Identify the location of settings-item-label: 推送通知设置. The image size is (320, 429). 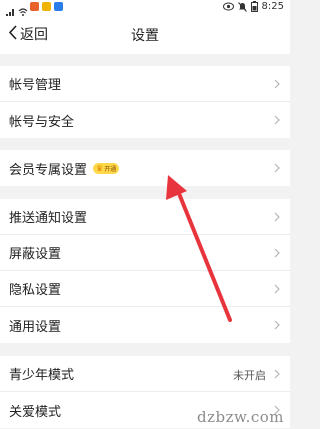
(48, 218).